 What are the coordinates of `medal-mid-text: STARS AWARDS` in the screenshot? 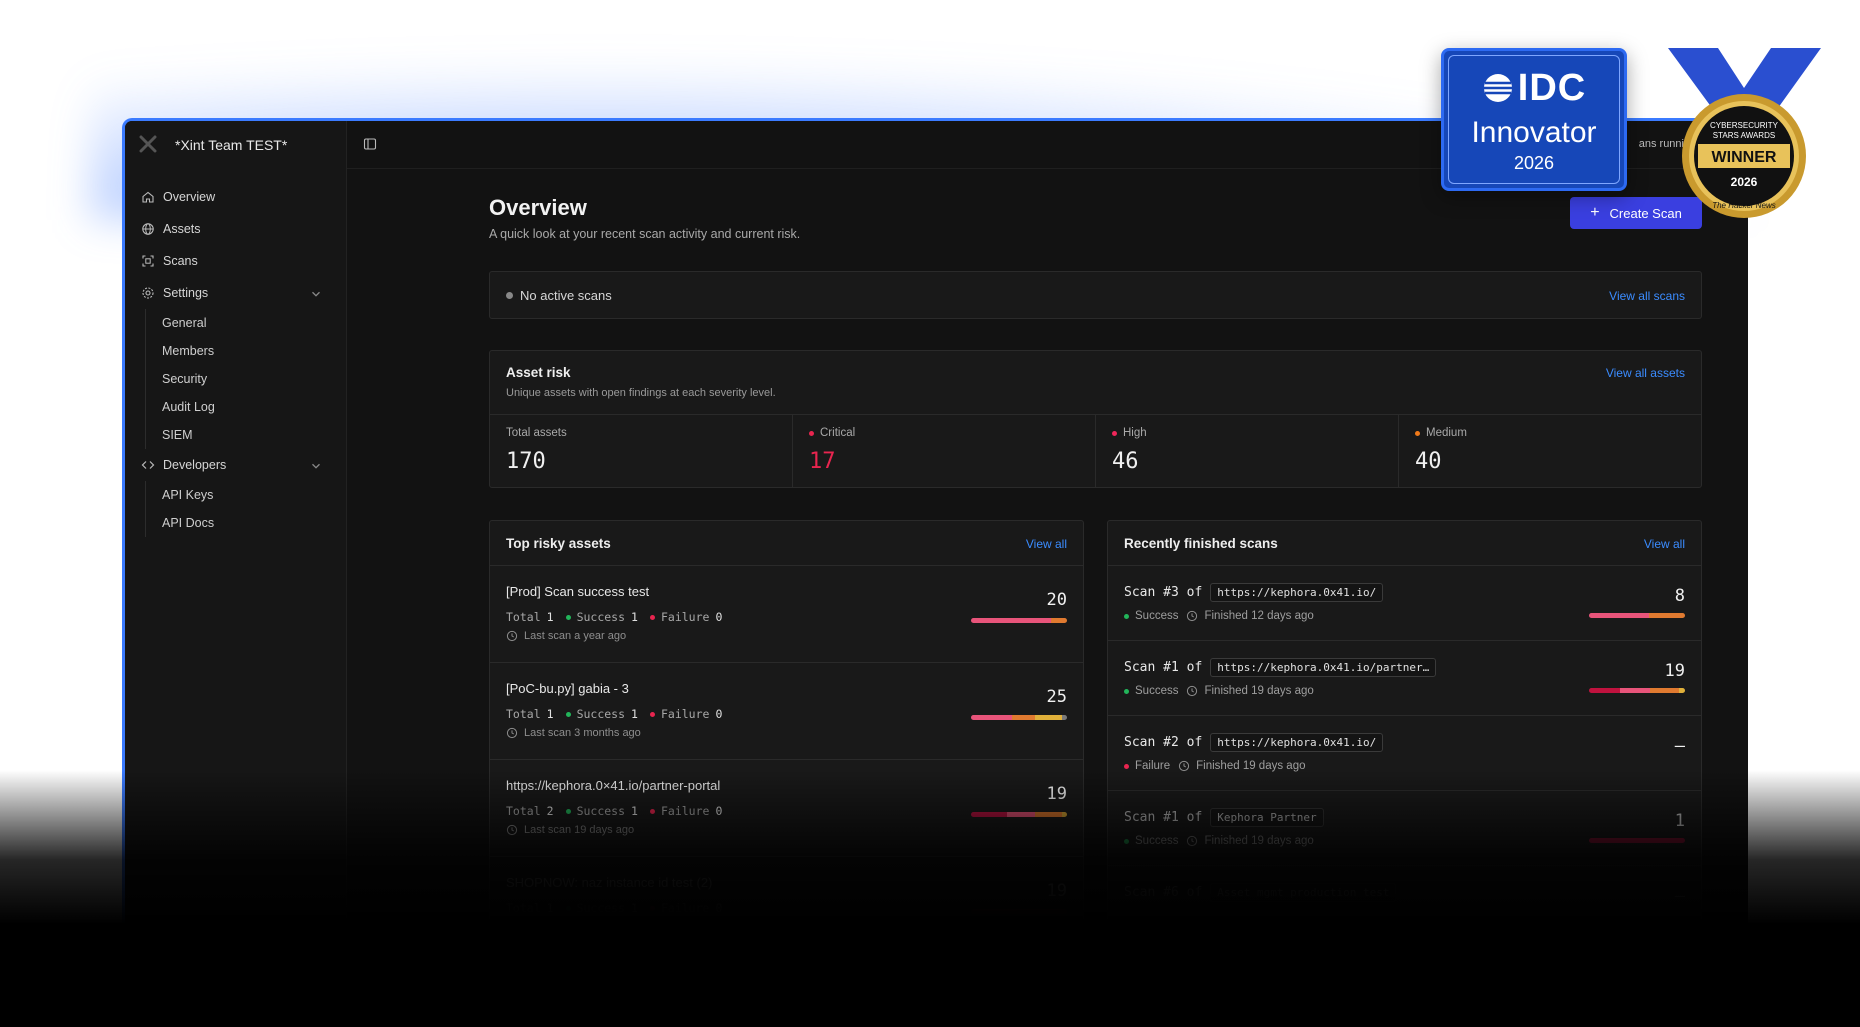 It's located at (1744, 135).